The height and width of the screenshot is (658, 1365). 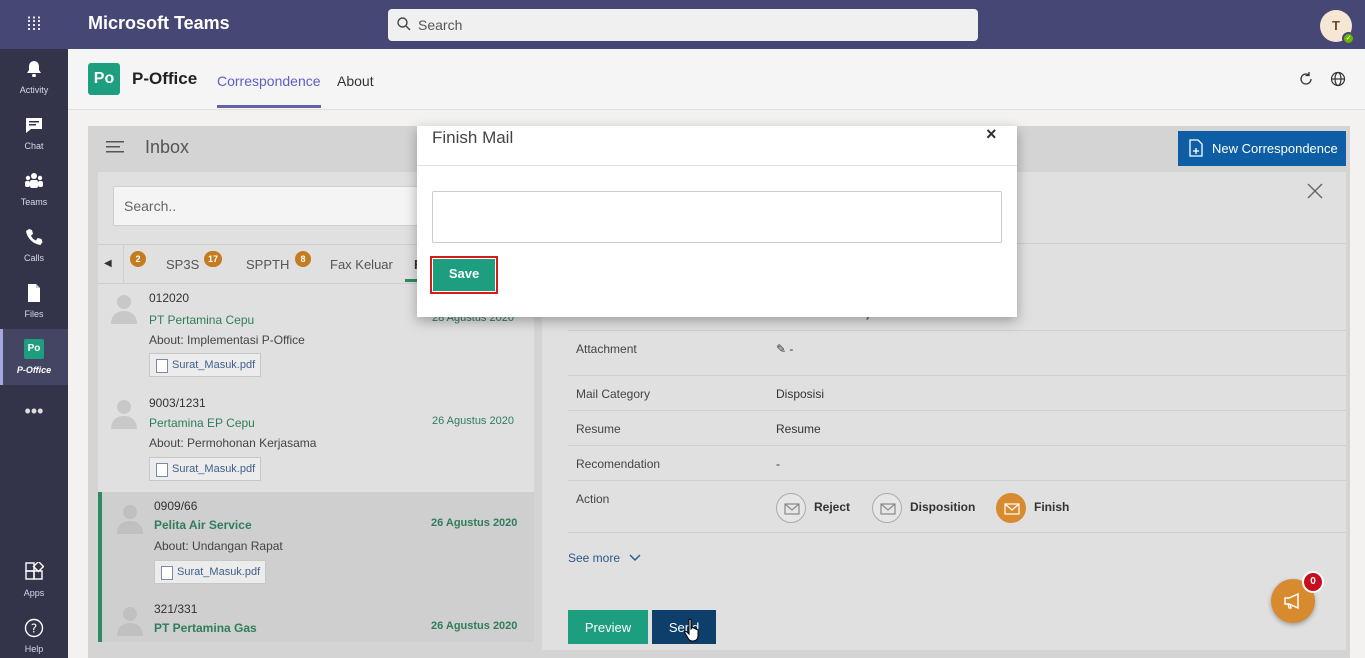 What do you see at coordinates (115, 147) in the screenshot?
I see `menu-icon` at bounding box center [115, 147].